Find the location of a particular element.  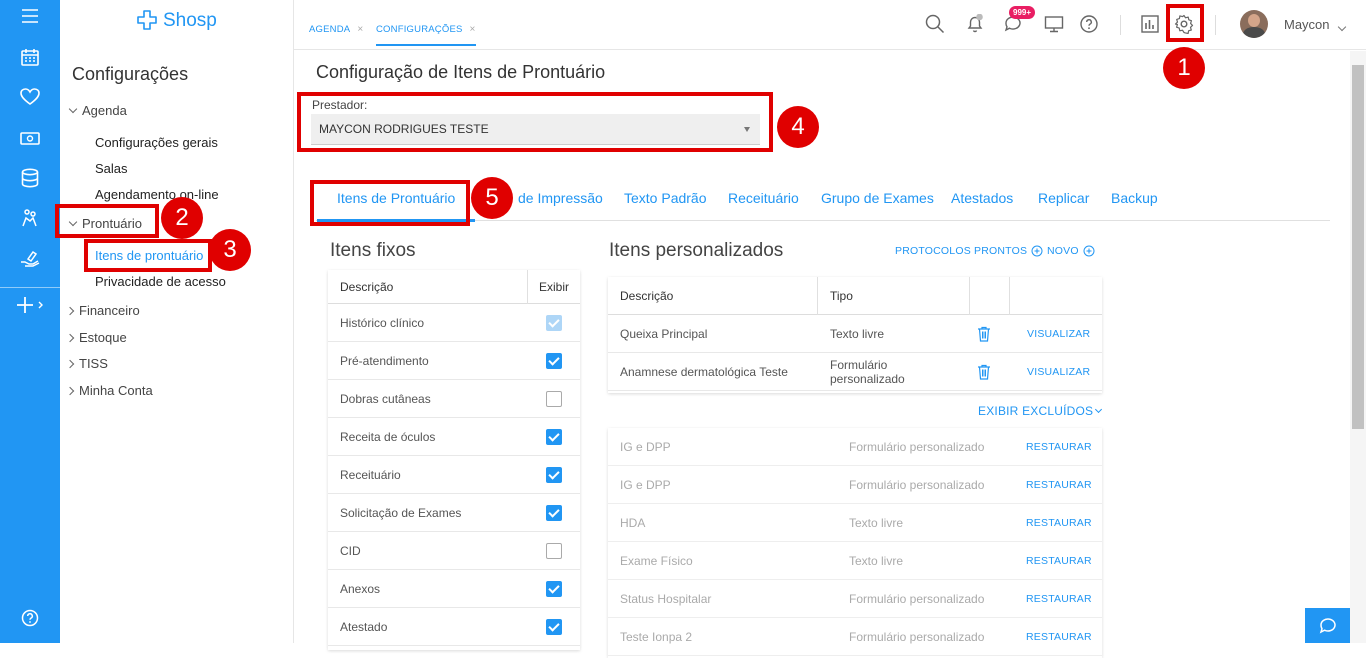

notification-badge: 999+ is located at coordinates (1022, 12).